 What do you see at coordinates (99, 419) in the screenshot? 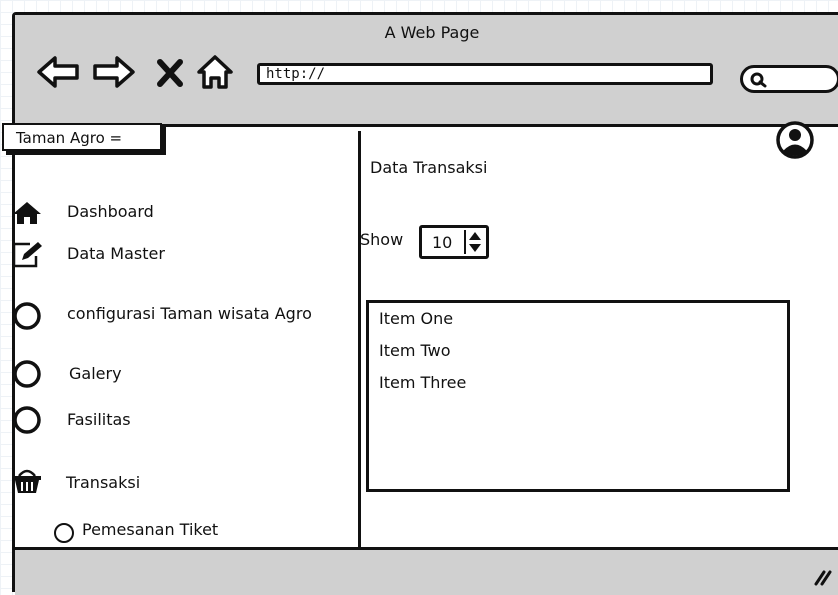
I see `sidebar-item-label: Fasilitas` at bounding box center [99, 419].